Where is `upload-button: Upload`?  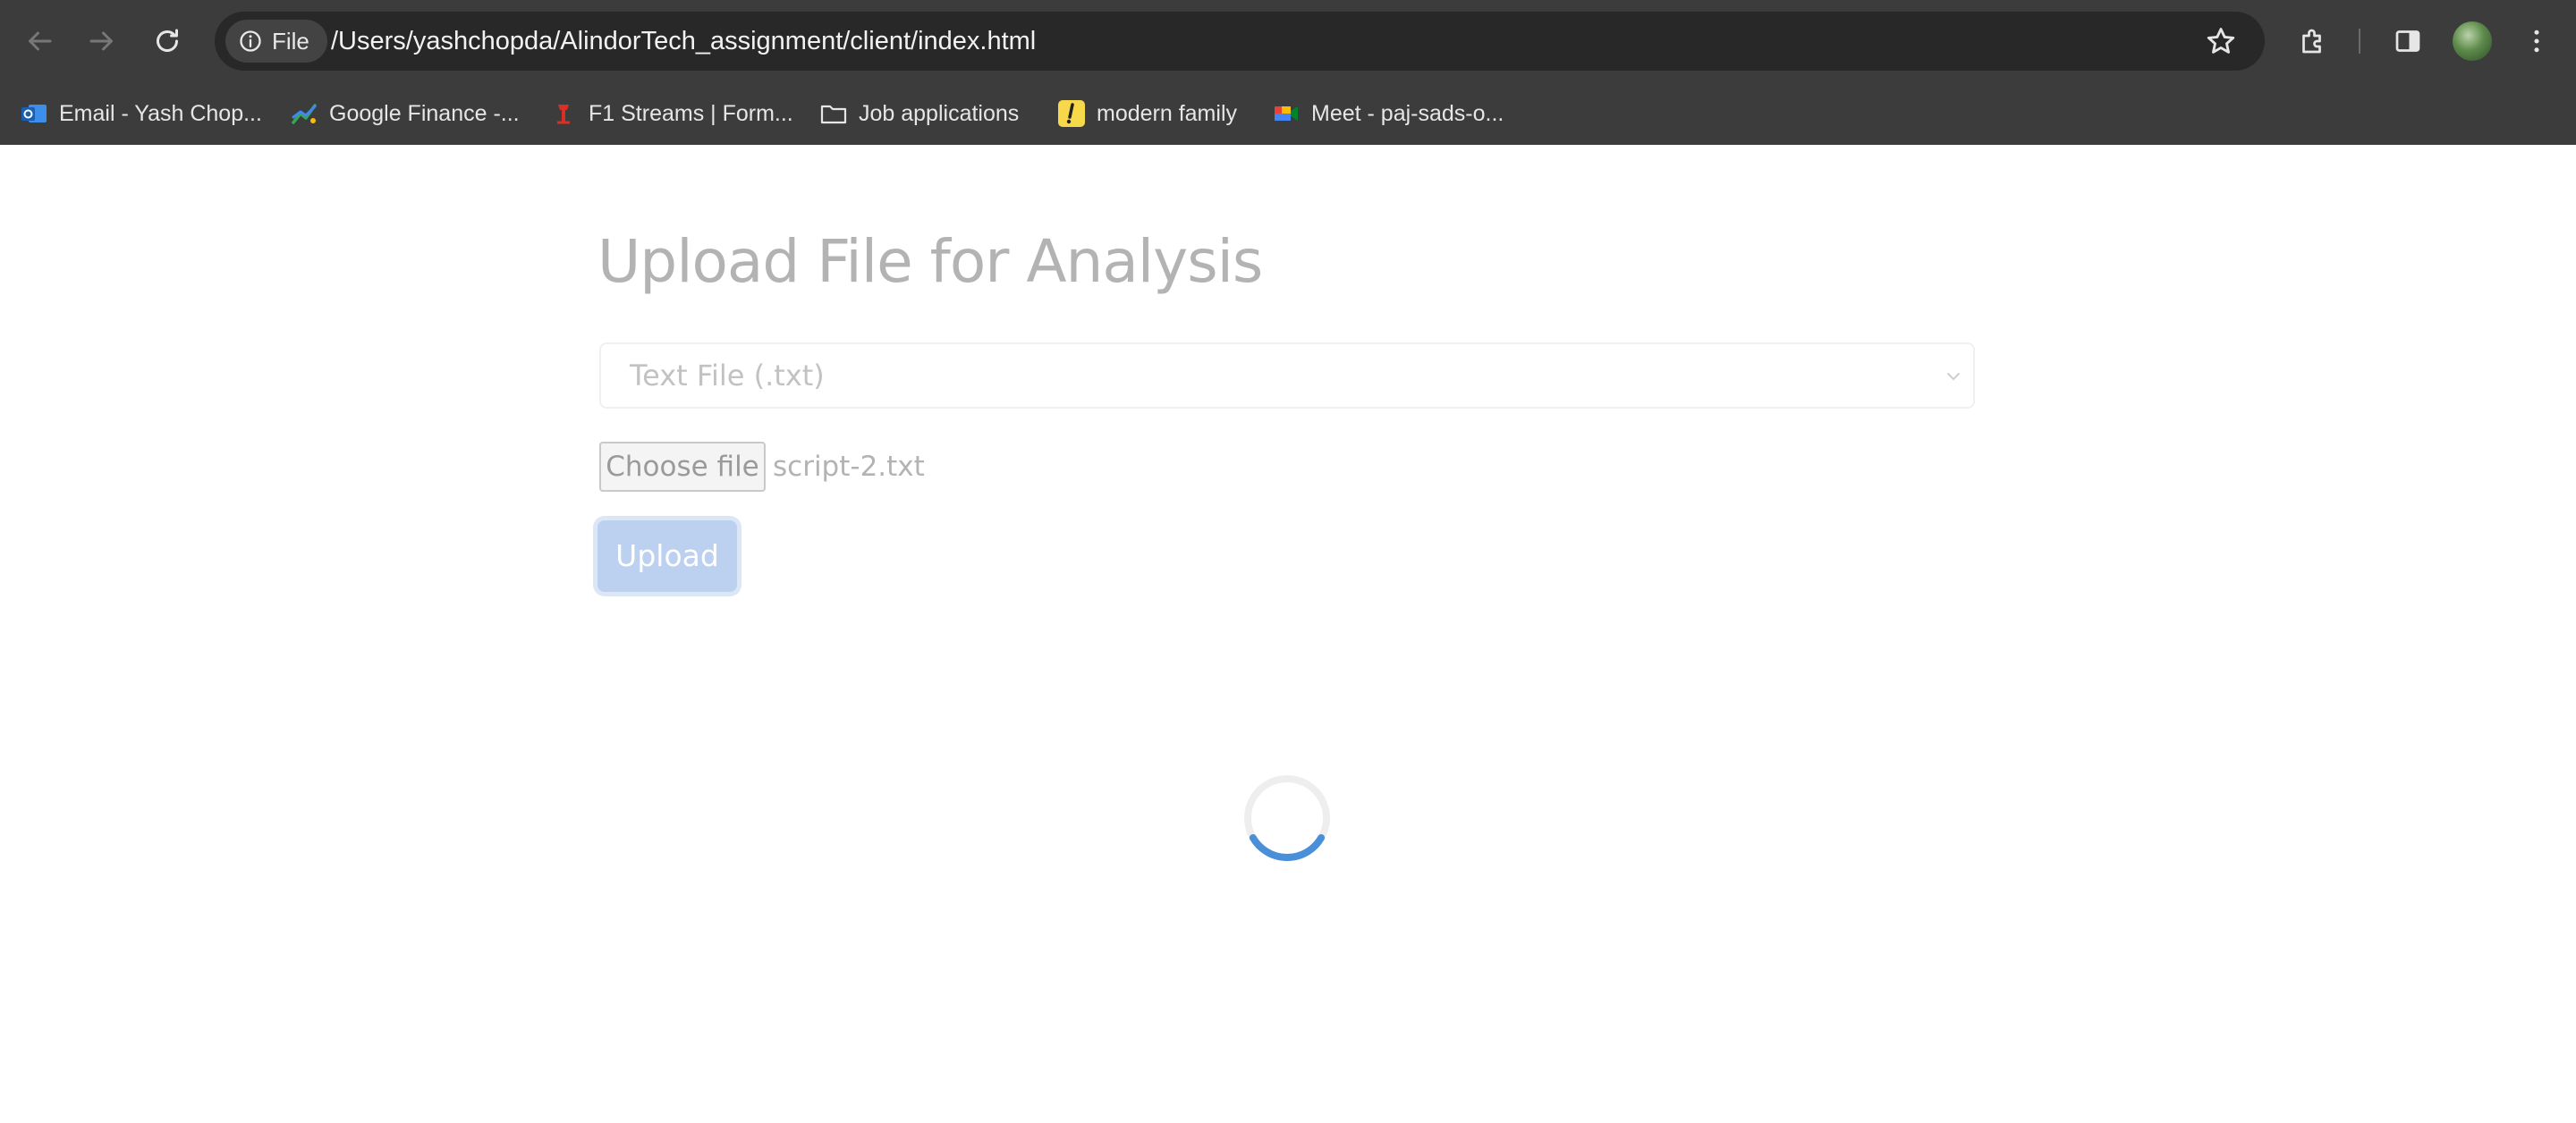
upload-button: Upload is located at coordinates (667, 556).